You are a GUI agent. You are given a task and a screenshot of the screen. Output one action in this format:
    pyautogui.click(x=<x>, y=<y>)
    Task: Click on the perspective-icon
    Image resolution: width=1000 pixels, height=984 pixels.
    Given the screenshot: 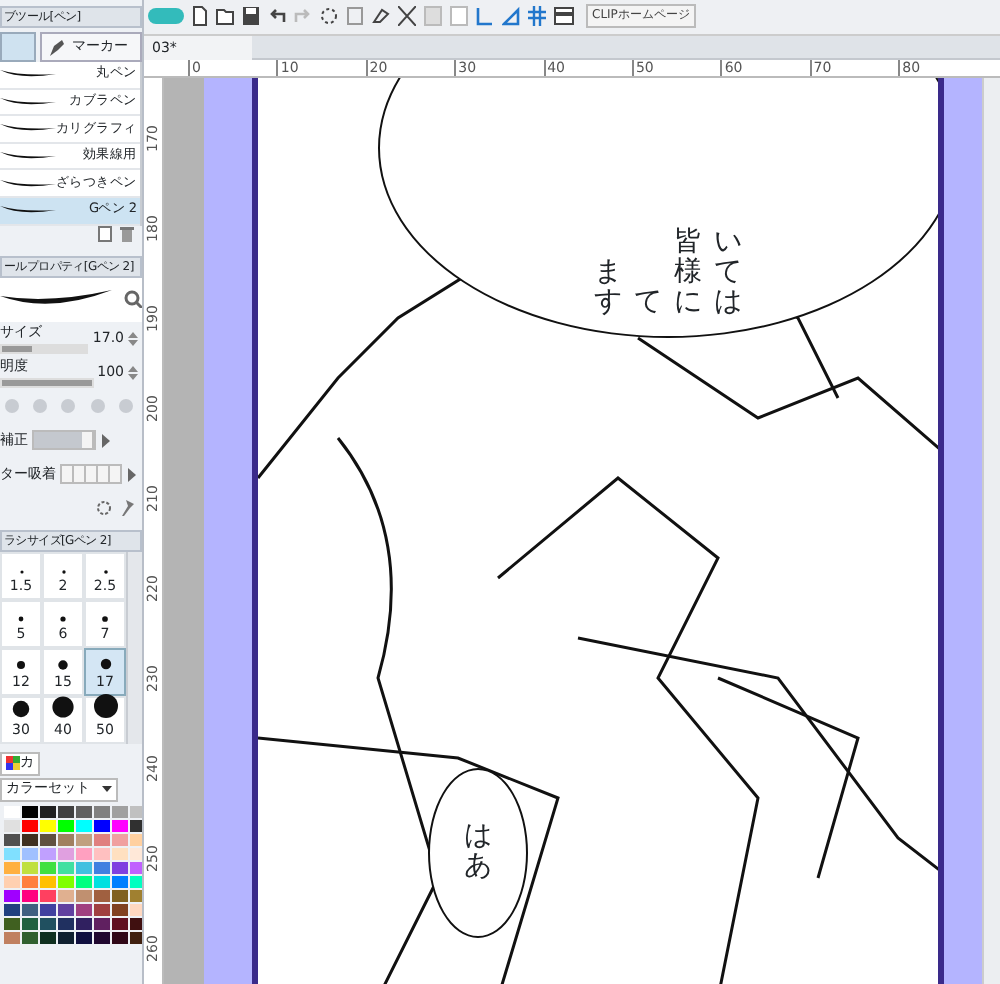 What is the action you would take?
    pyautogui.click(x=511, y=16)
    